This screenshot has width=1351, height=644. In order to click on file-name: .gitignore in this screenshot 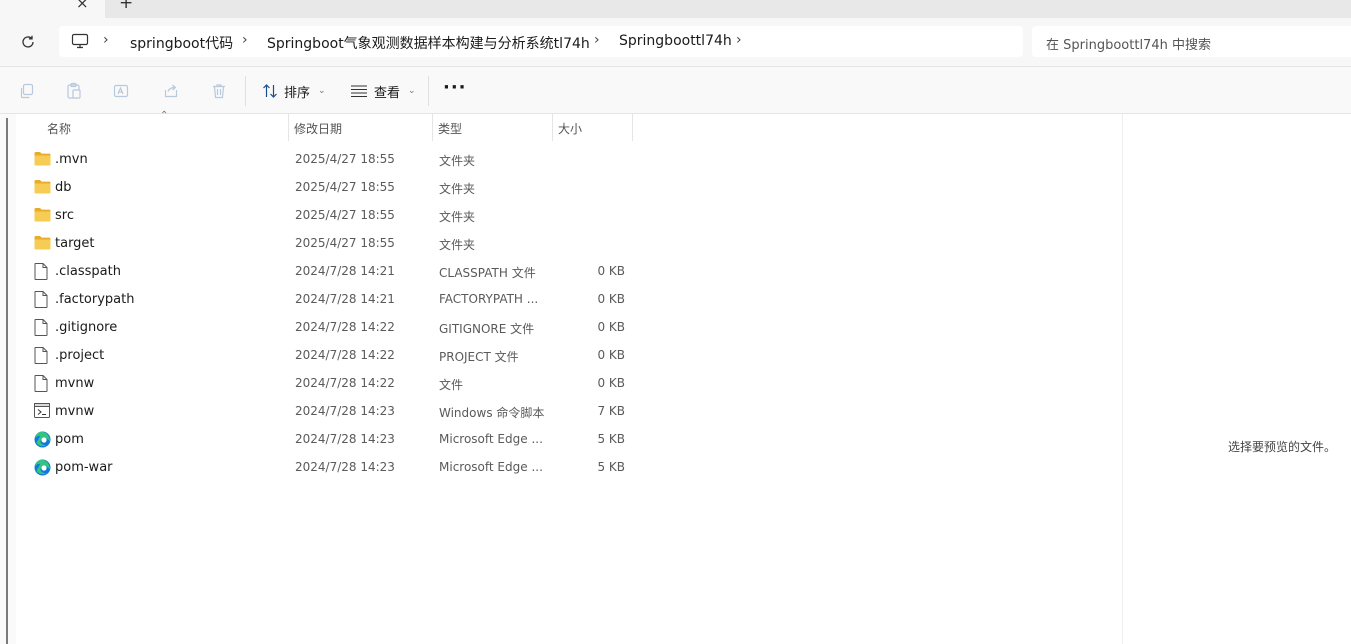, I will do `click(86, 327)`.